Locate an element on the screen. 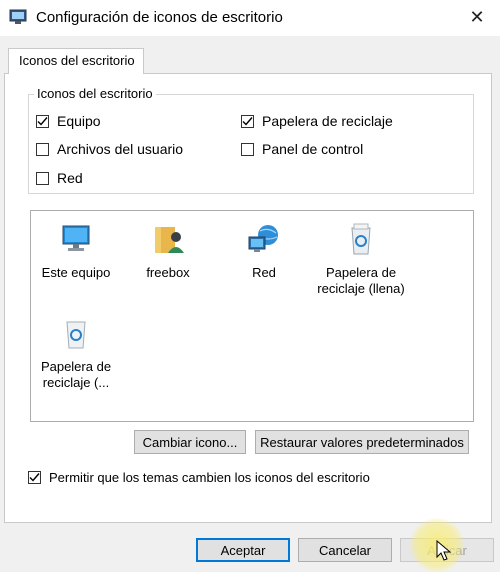 Image resolution: width=500 pixels, height=572 pixels. group-legend: Iconos del escritorio is located at coordinates (95, 93).